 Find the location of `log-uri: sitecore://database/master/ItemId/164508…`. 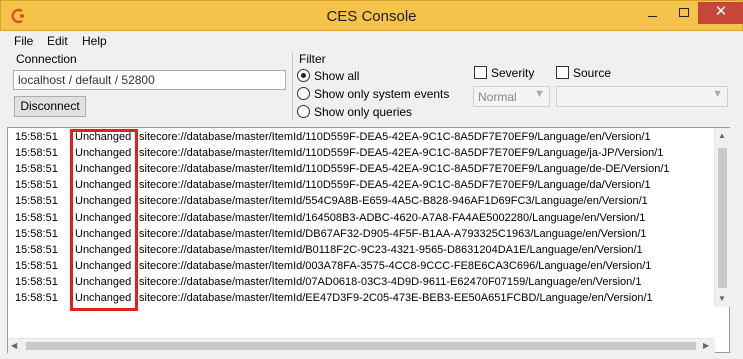

log-uri: sitecore://database/master/ItemId/164508… is located at coordinates (392, 217).